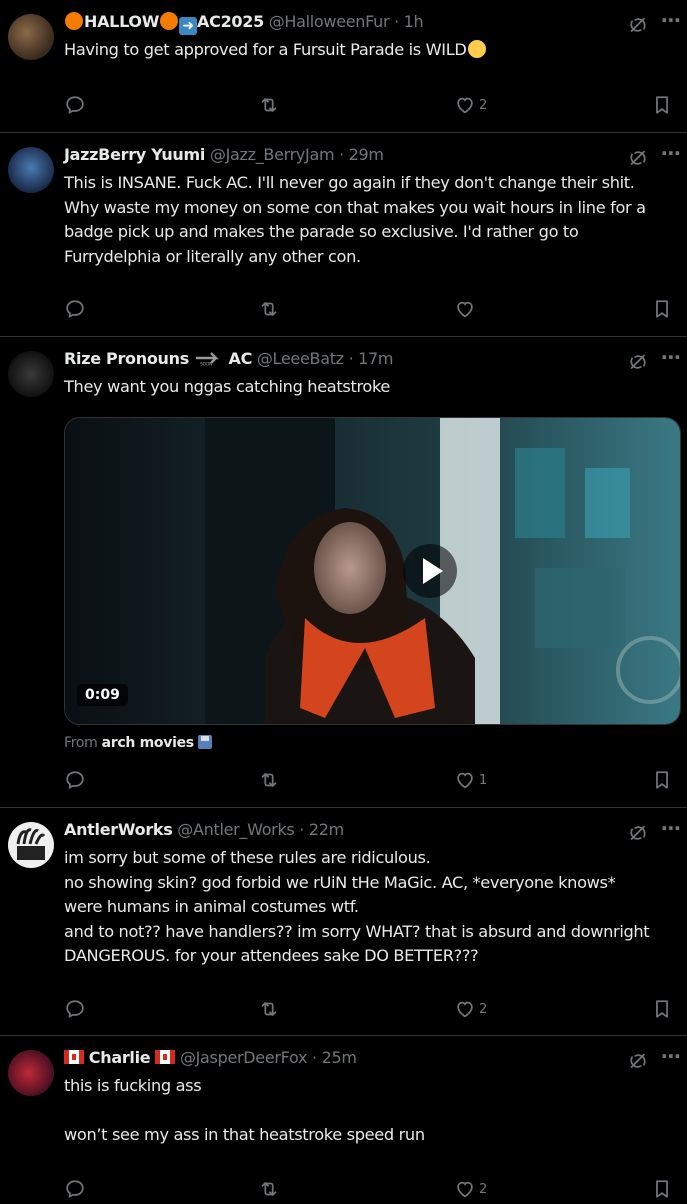 The height and width of the screenshot is (1204, 687). Describe the element at coordinates (134, 154) in the screenshot. I see `display-name: JazzBerry Yuumi` at that location.